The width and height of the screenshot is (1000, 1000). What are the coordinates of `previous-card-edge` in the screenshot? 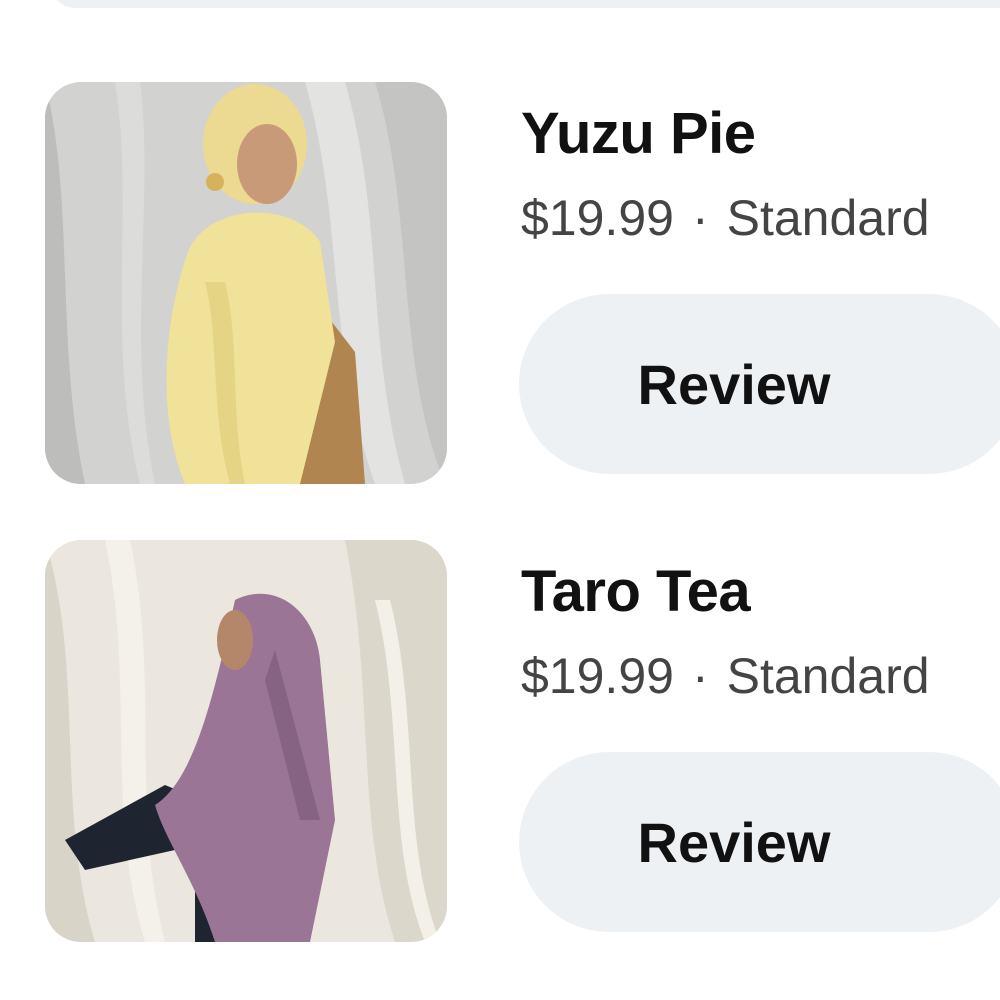 It's located at (524, 4).